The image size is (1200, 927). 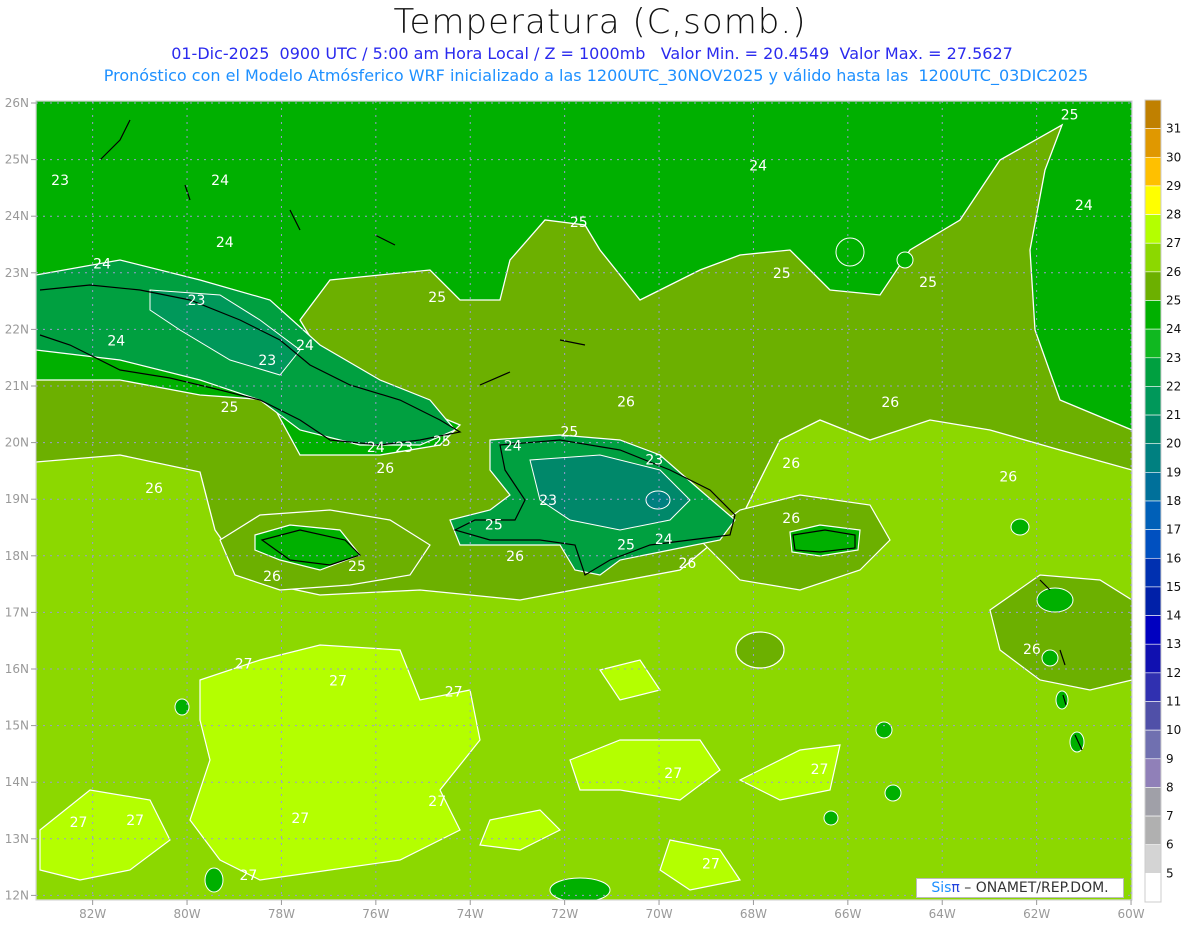 What do you see at coordinates (564, 914) in the screenshot?
I see `lon-label: 72W` at bounding box center [564, 914].